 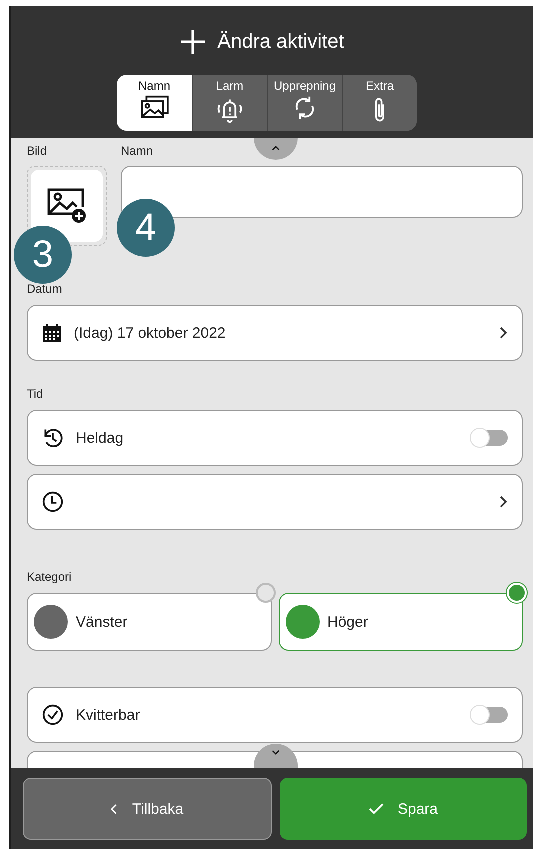 What do you see at coordinates (275, 502) in the screenshot?
I see `time-picker-row` at bounding box center [275, 502].